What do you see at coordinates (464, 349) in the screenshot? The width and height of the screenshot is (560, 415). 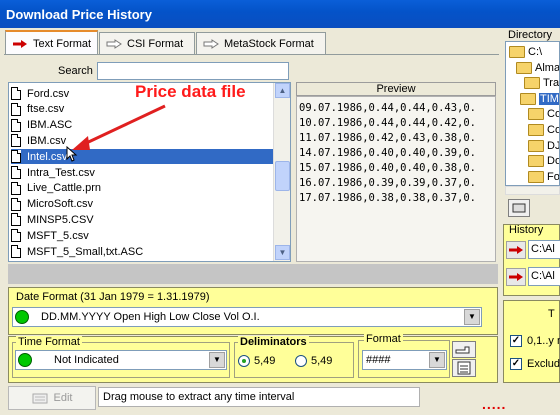 I see `format-picker-button` at bounding box center [464, 349].